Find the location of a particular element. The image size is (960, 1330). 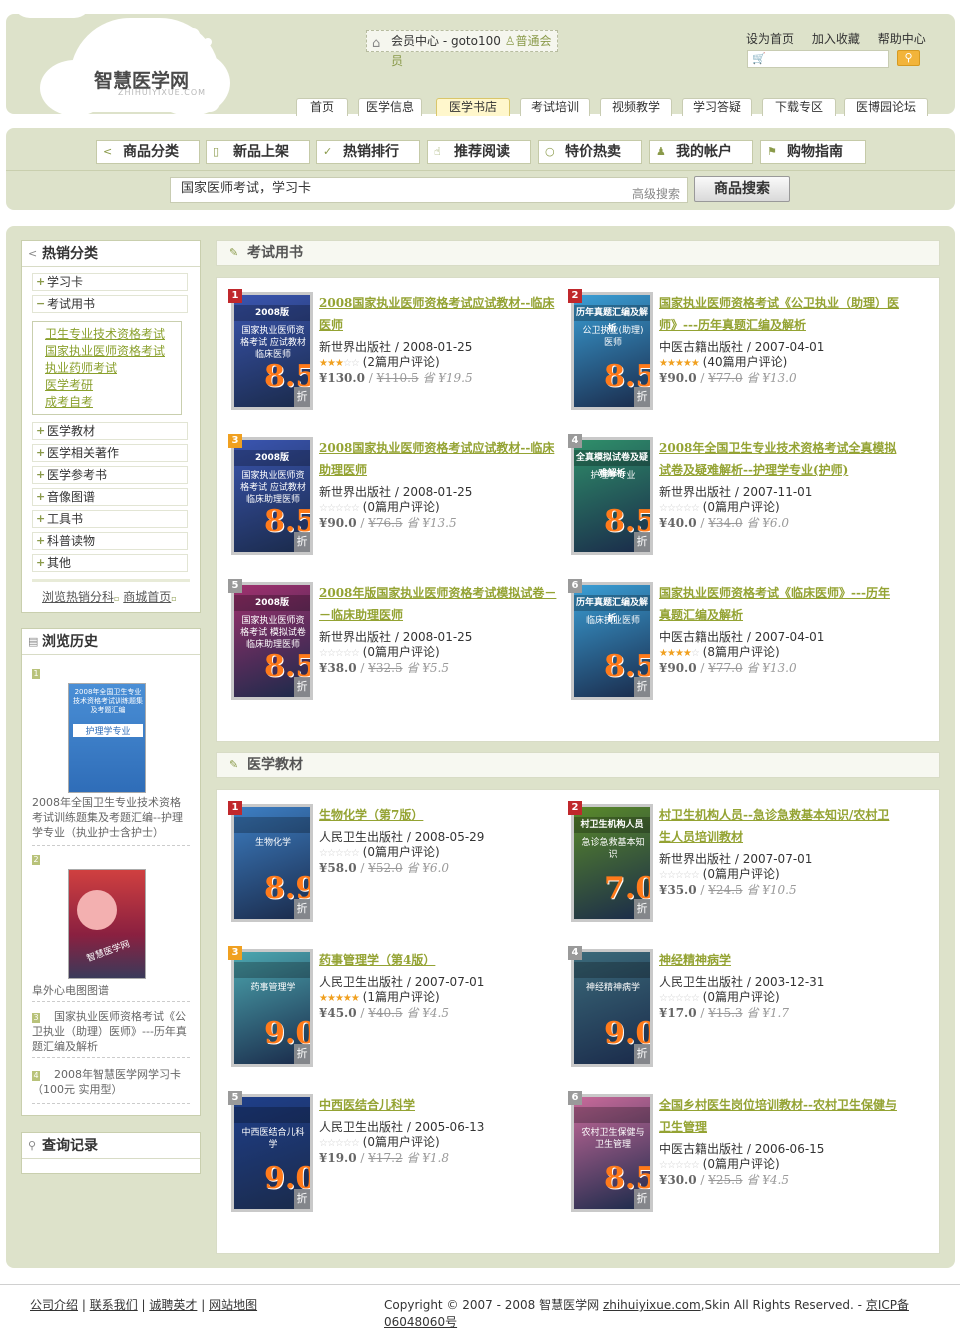

set-homepage-link: 设为首页 is located at coordinates (770, 39).